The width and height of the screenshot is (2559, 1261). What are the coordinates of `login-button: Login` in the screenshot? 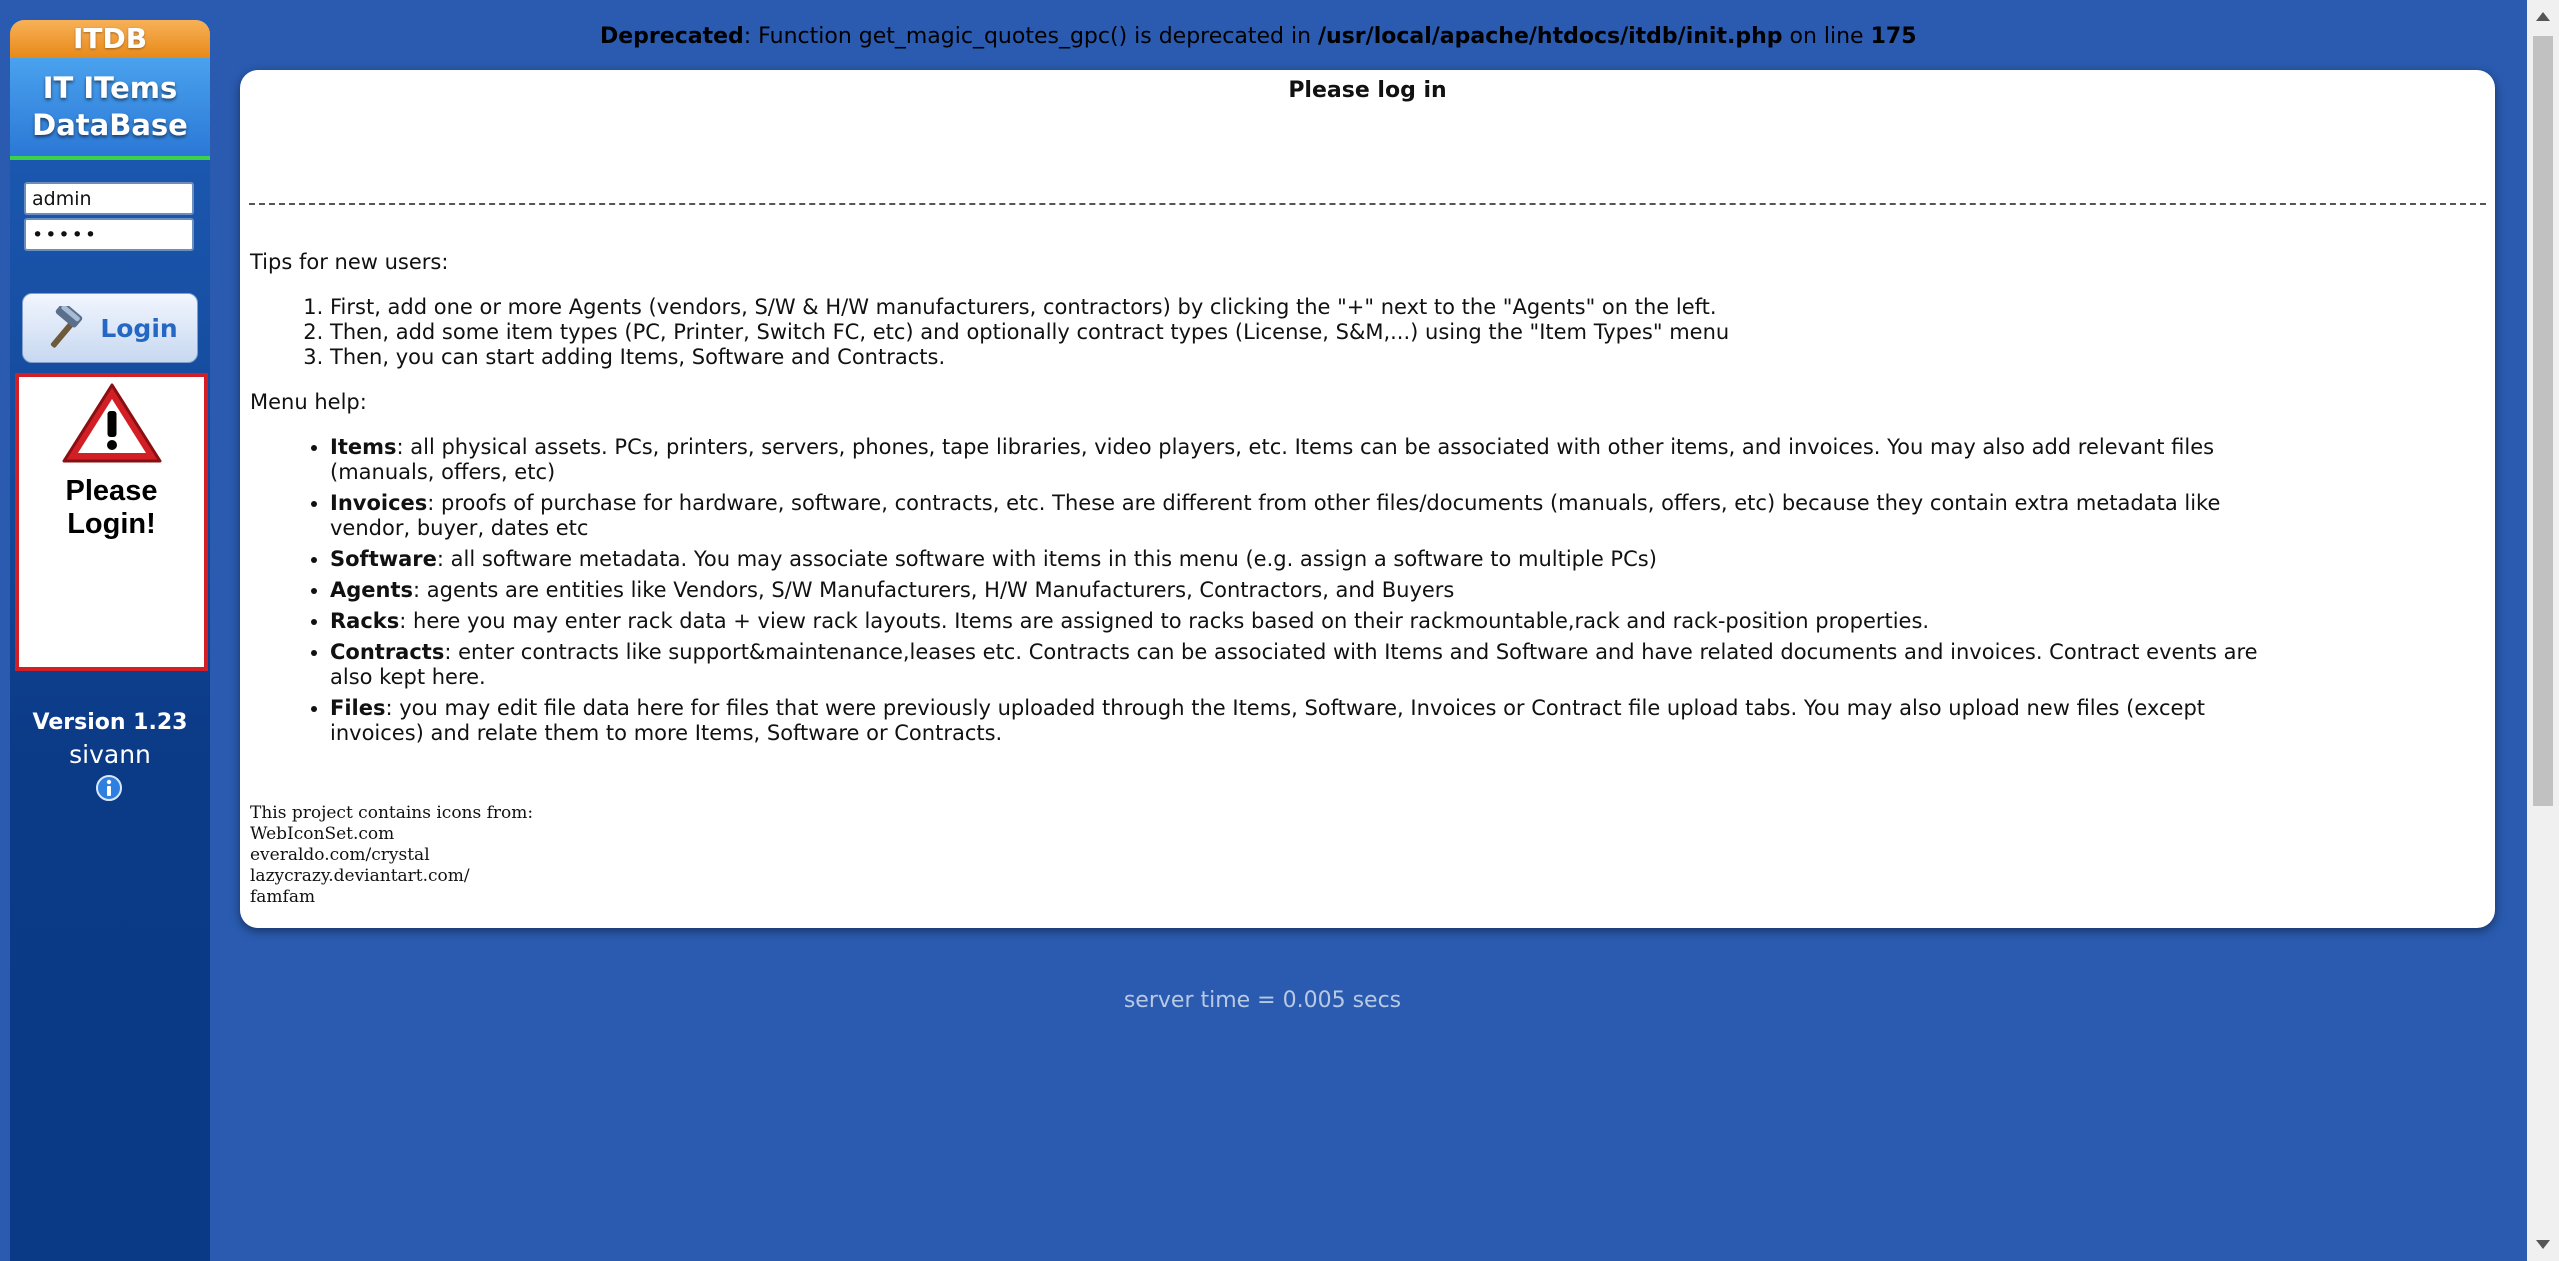 It's located at (110, 328).